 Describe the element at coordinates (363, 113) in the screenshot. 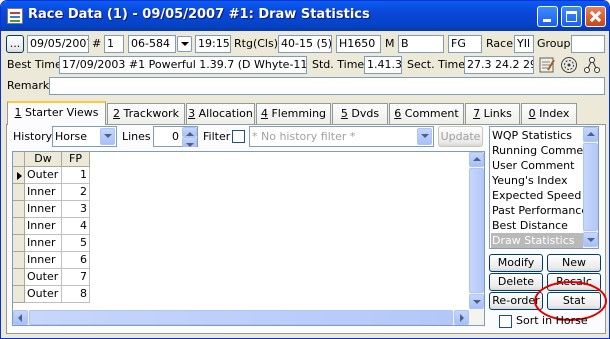

I see `tab-label: Dvds` at that location.